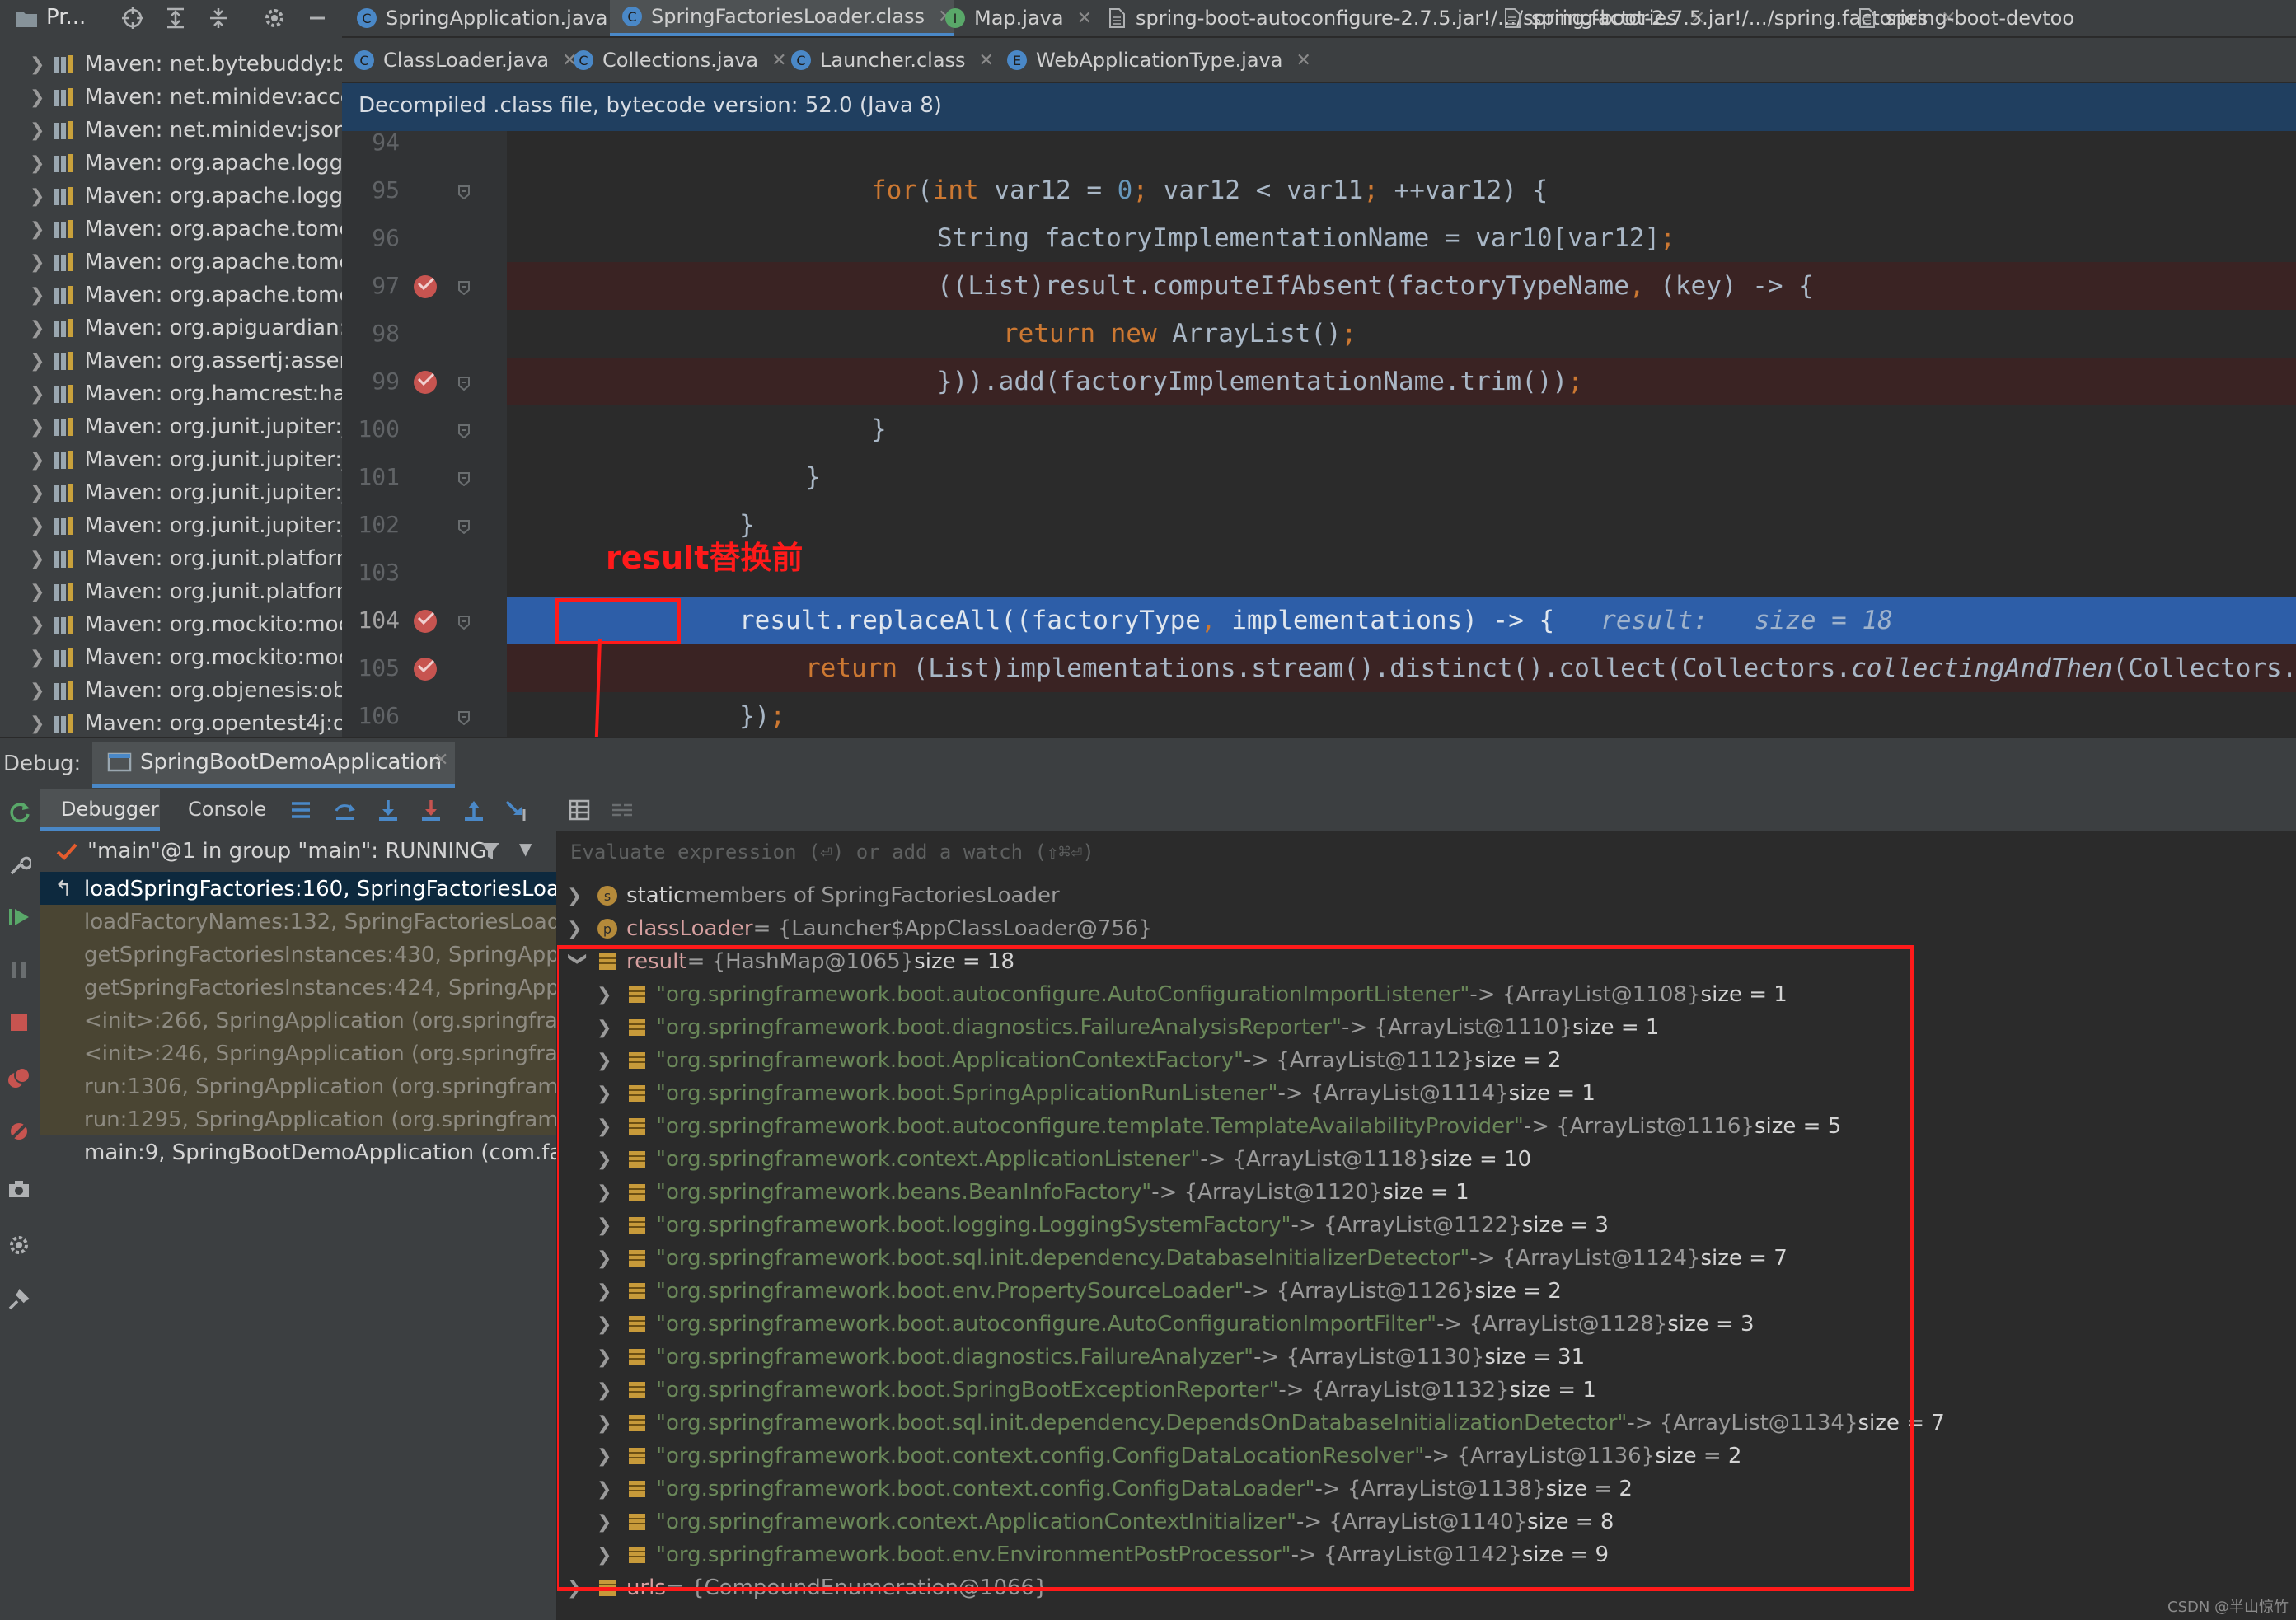 The width and height of the screenshot is (2296, 1620). What do you see at coordinates (525, 849) in the screenshot?
I see `chevron-down-icon: ▼` at bounding box center [525, 849].